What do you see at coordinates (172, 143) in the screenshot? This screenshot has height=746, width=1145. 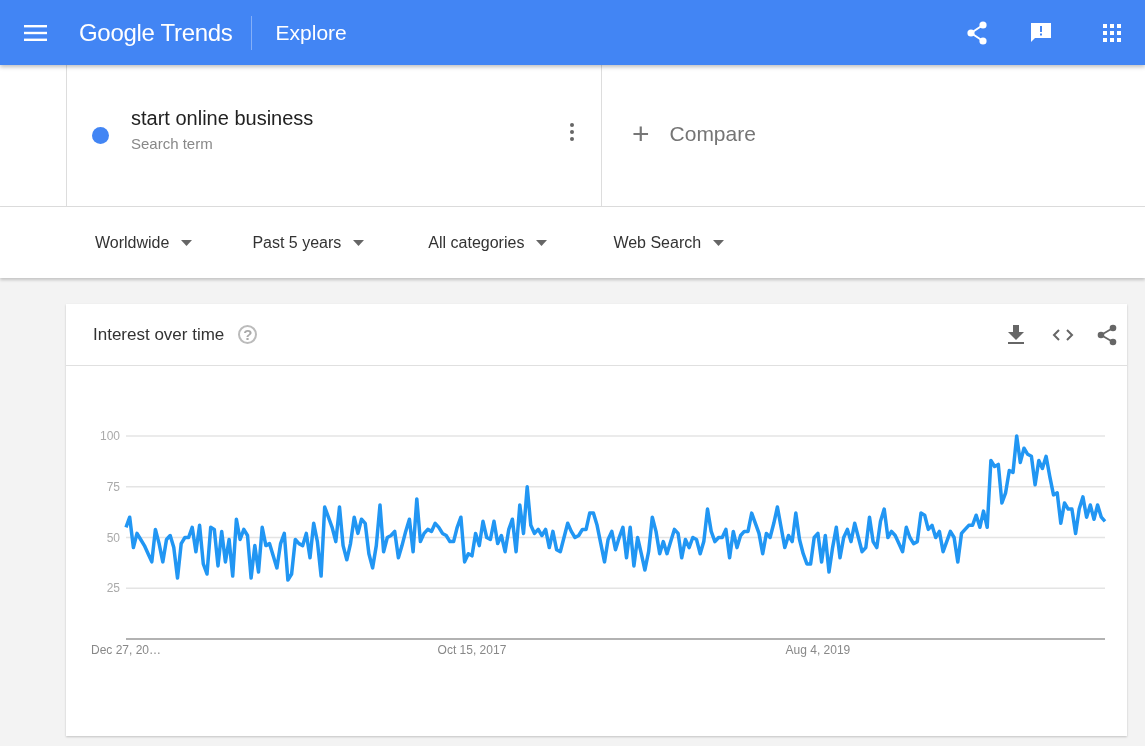 I see `search-term-label: Search term` at bounding box center [172, 143].